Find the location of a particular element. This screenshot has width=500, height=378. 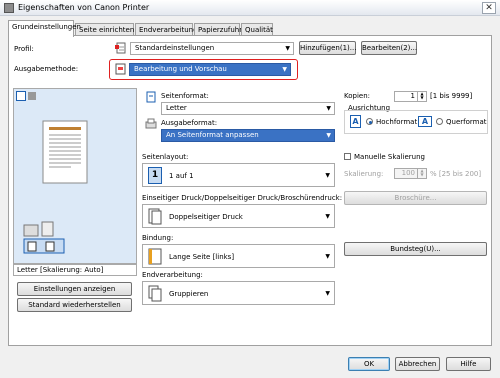

copies-input: 1 ▲ ▼ is located at coordinates (410, 96).